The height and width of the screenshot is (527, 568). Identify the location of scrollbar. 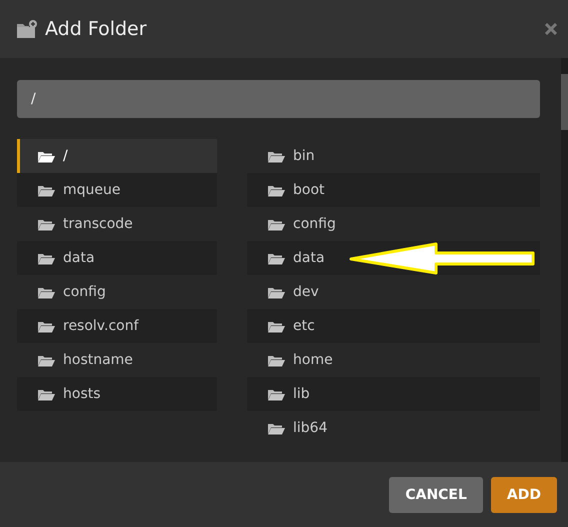
(564, 260).